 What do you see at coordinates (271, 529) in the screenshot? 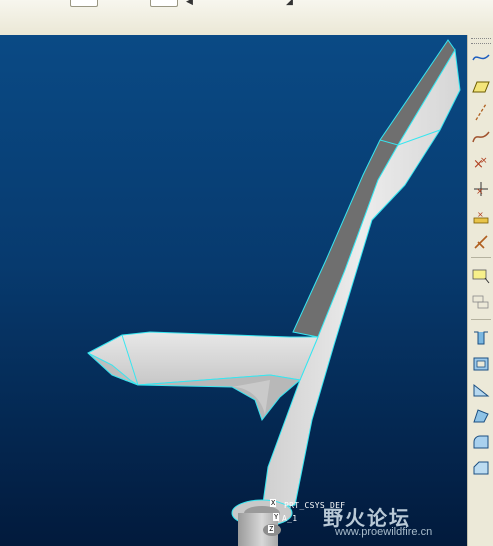
I see `csys-tag-z: Z` at bounding box center [271, 529].